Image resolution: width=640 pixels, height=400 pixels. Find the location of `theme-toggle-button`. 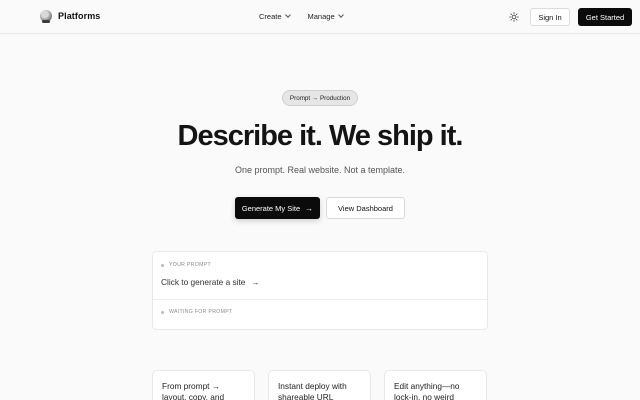

theme-toggle-button is located at coordinates (514, 17).